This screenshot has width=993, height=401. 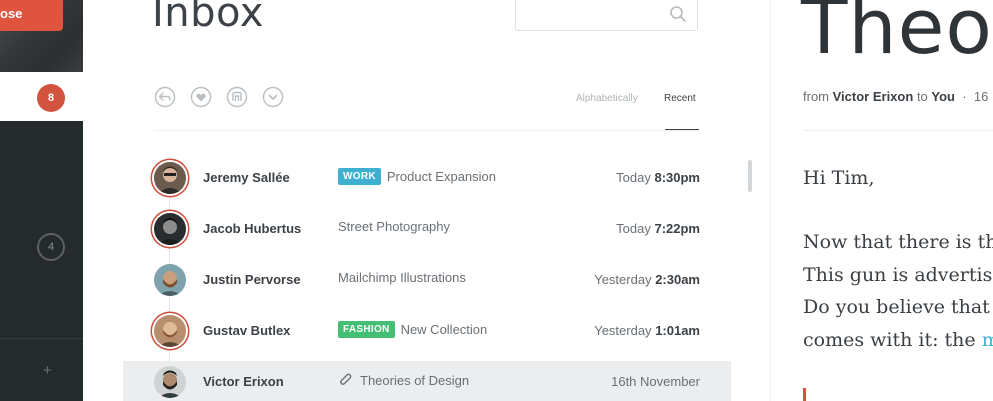 What do you see at coordinates (678, 14) in the screenshot?
I see `search-icon` at bounding box center [678, 14].